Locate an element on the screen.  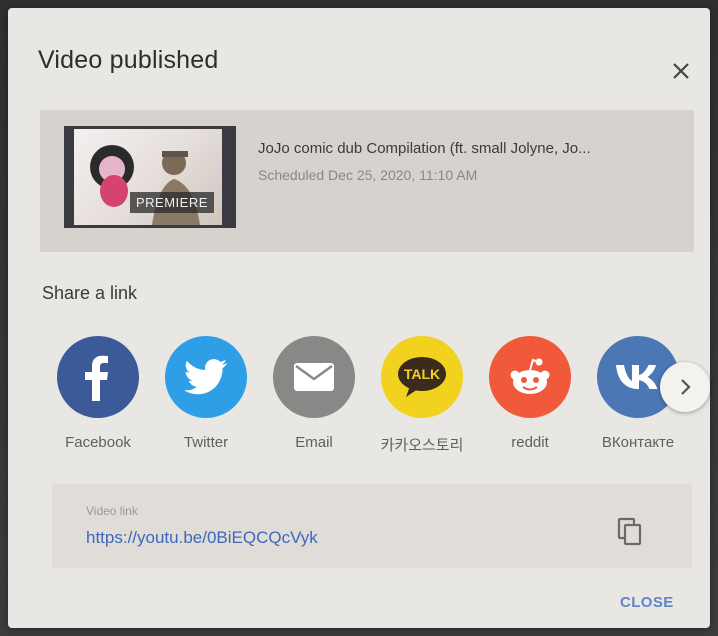
svg-text: TALK is located at coordinates (422, 374).